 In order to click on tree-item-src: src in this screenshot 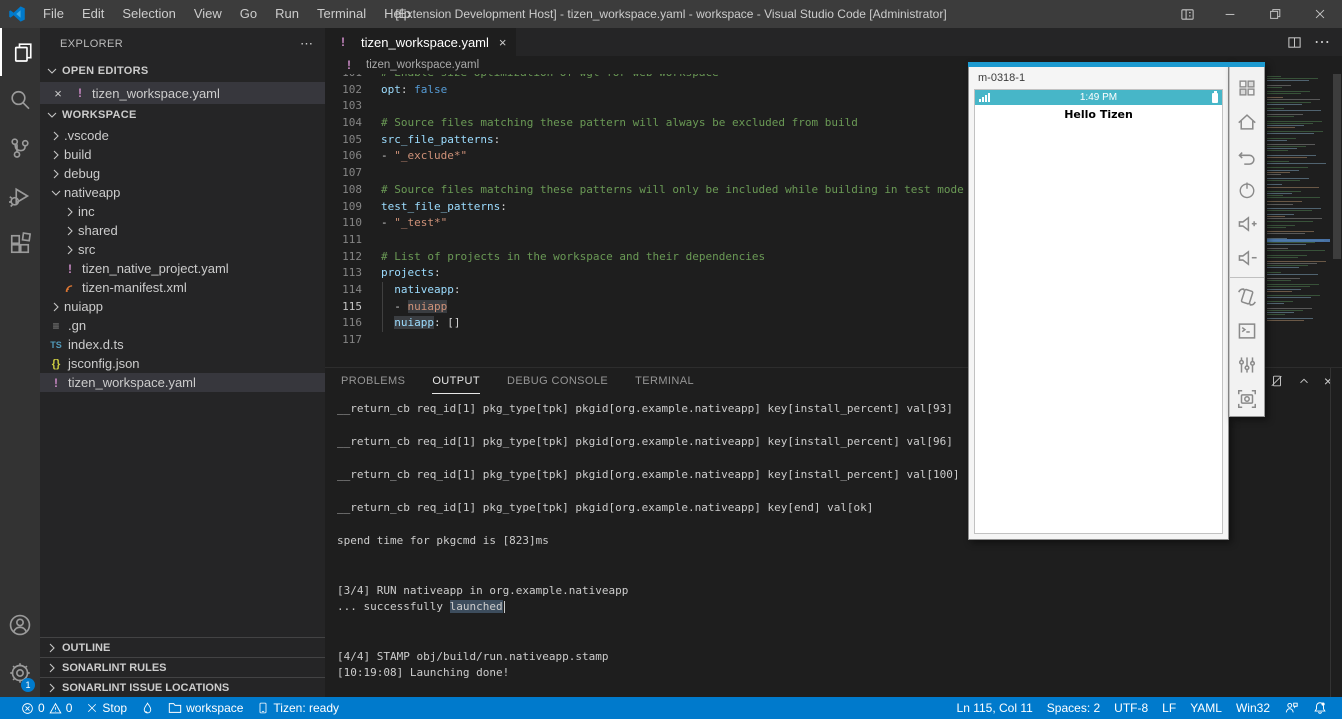, I will do `click(182, 249)`.